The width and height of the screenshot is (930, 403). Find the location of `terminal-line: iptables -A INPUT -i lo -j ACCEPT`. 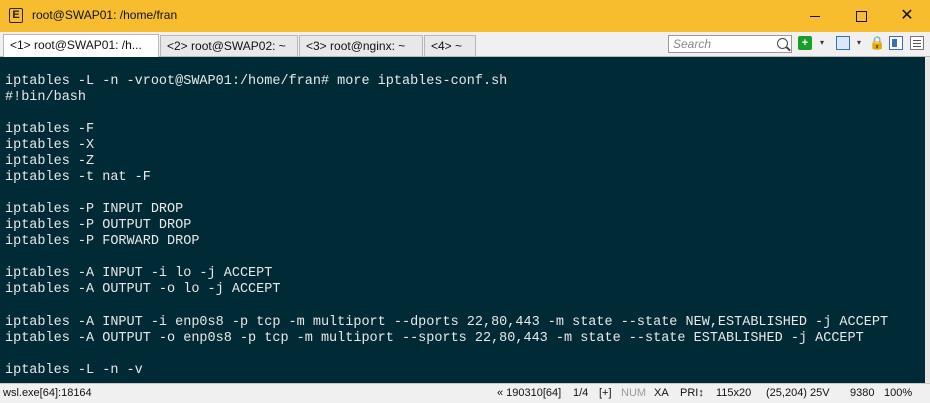

terminal-line: iptables -A INPUT -i lo -j ACCEPT is located at coordinates (139, 273).